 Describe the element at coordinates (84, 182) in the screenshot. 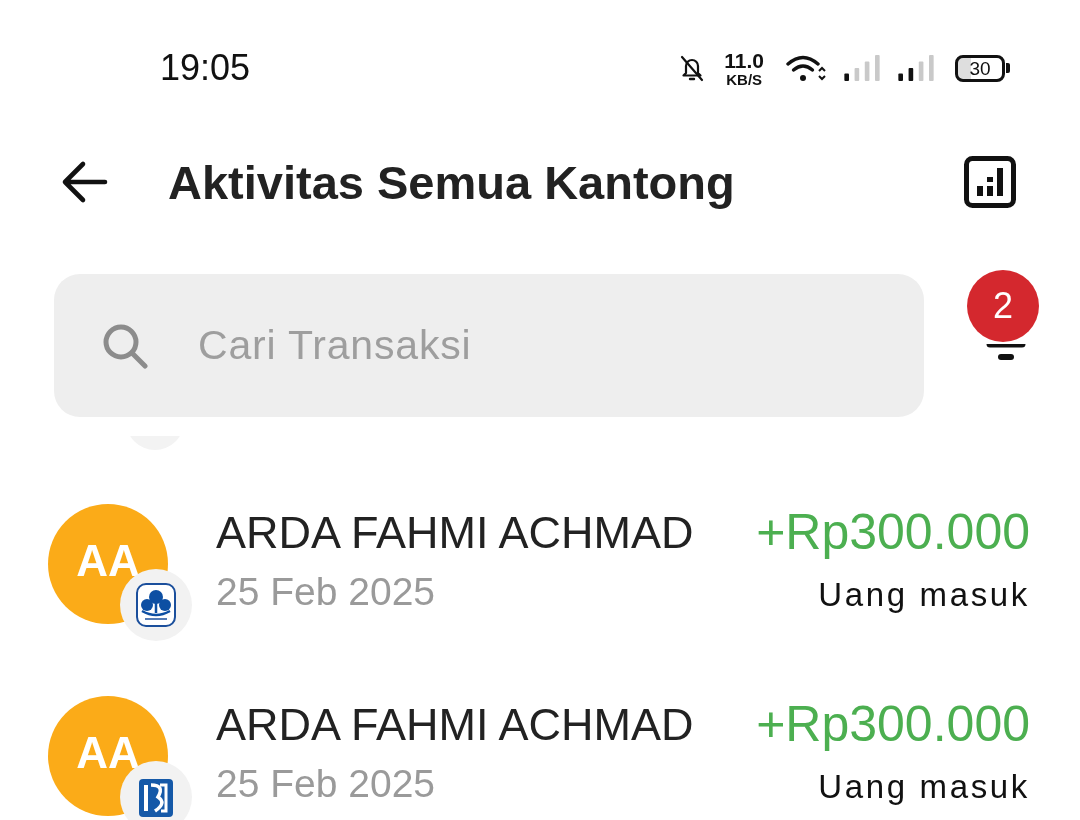

I see `back-arrow-icon` at that location.